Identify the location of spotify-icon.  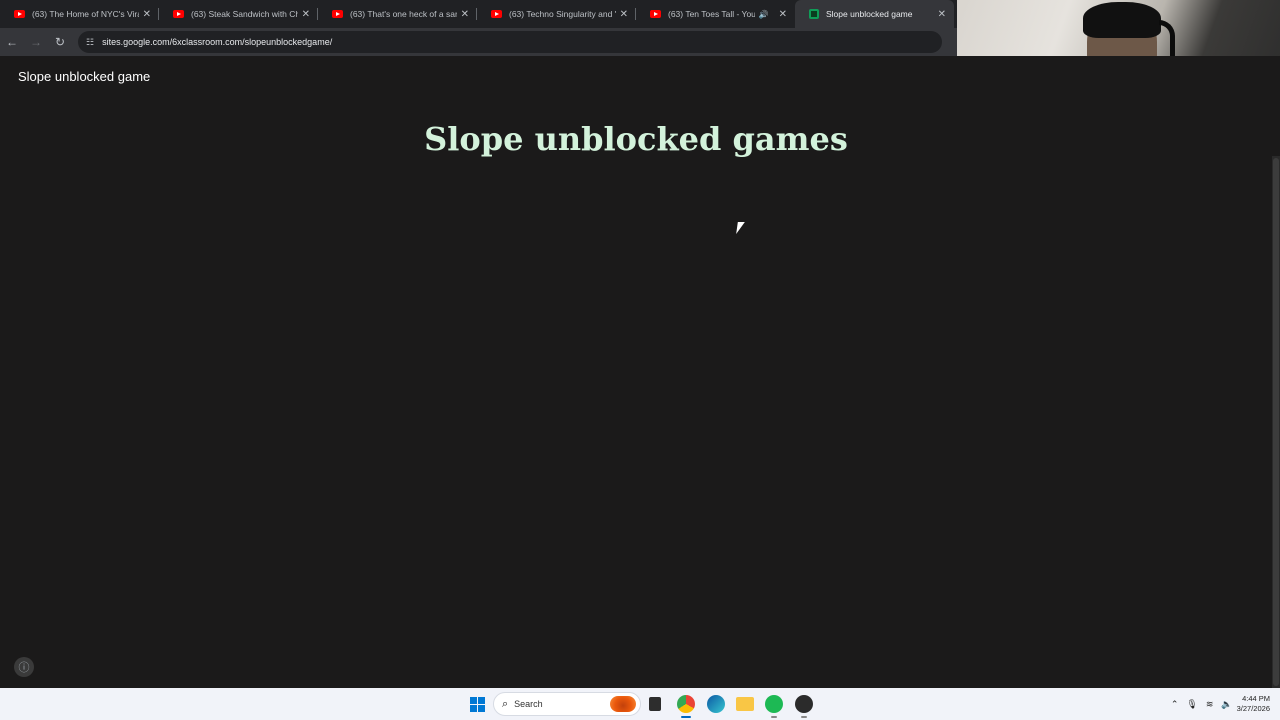
(774, 704).